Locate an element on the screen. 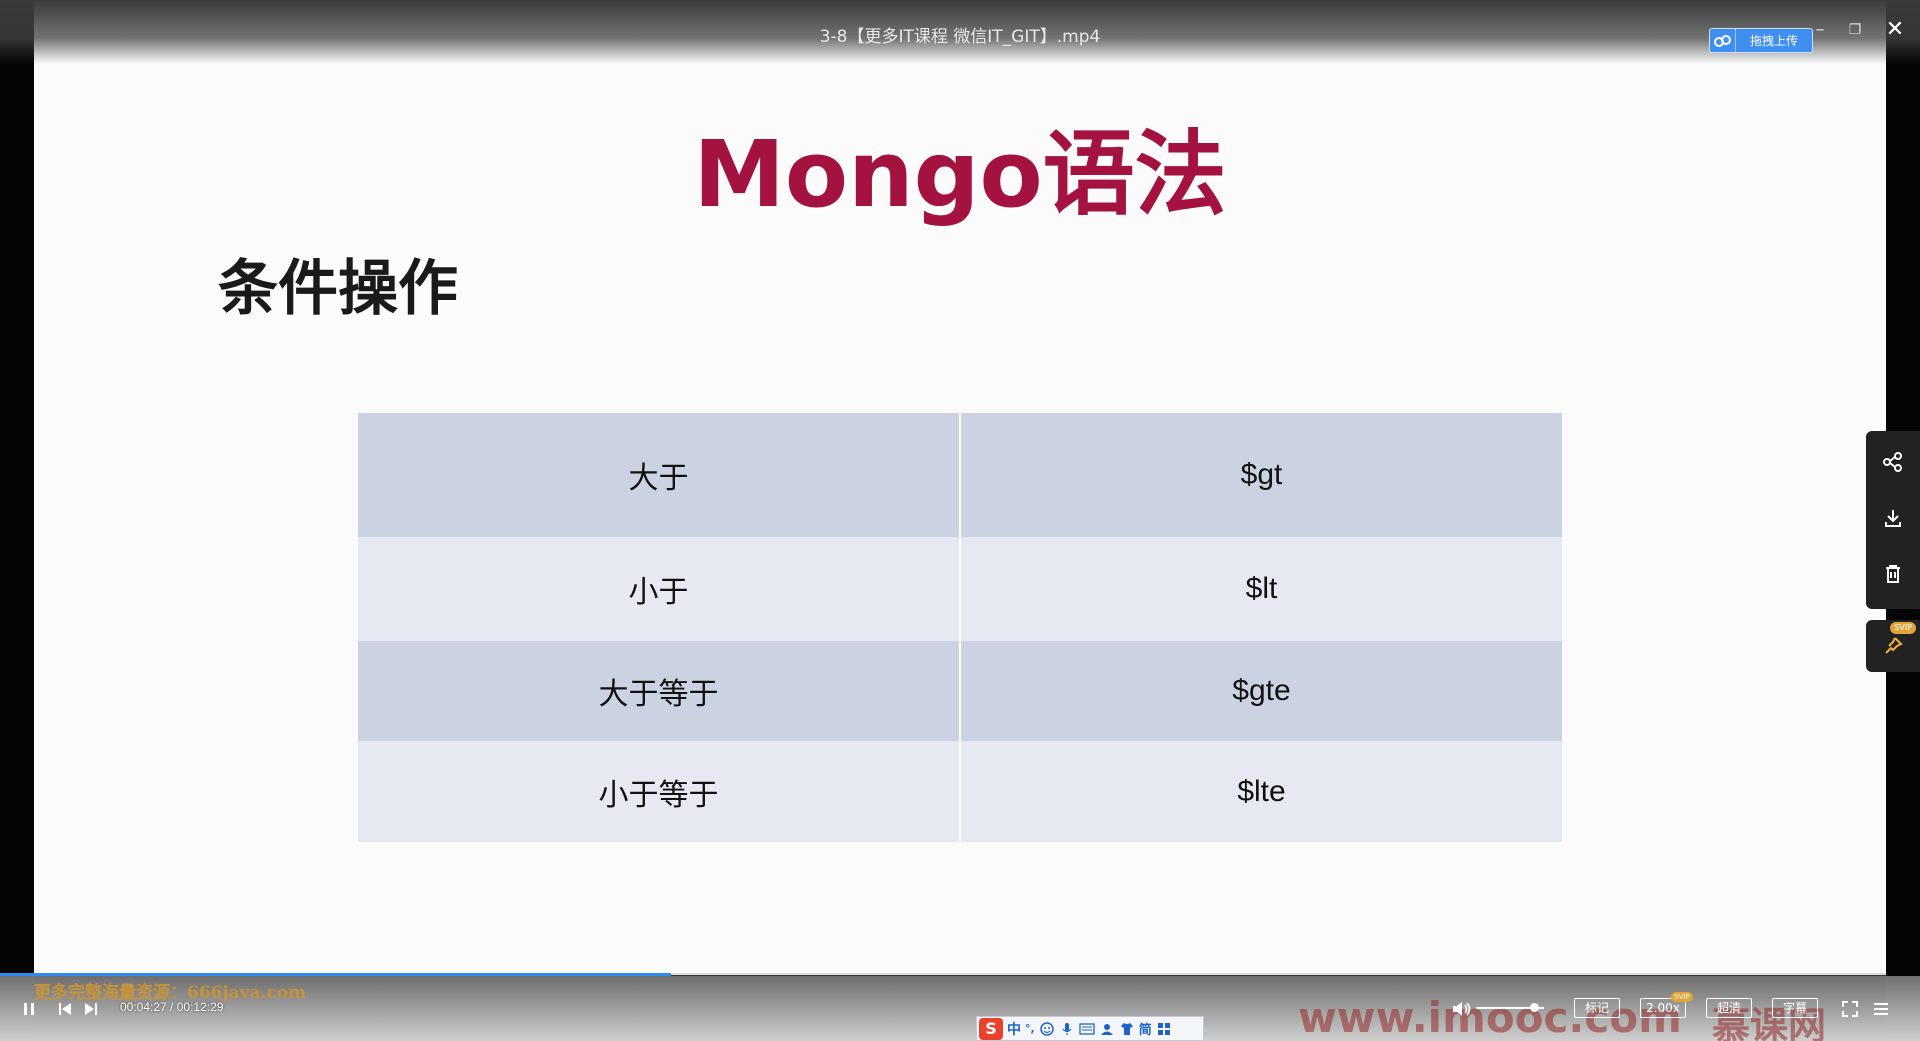  volume-button is located at coordinates (1462, 1009).